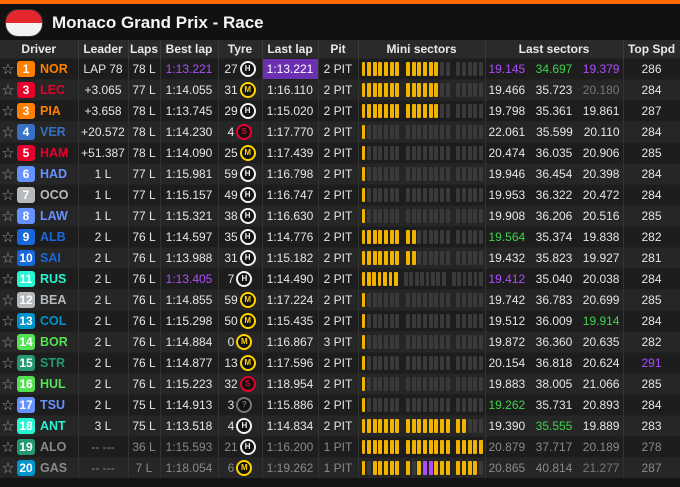  What do you see at coordinates (53, 300) in the screenshot?
I see `driver-code: BEA` at bounding box center [53, 300].